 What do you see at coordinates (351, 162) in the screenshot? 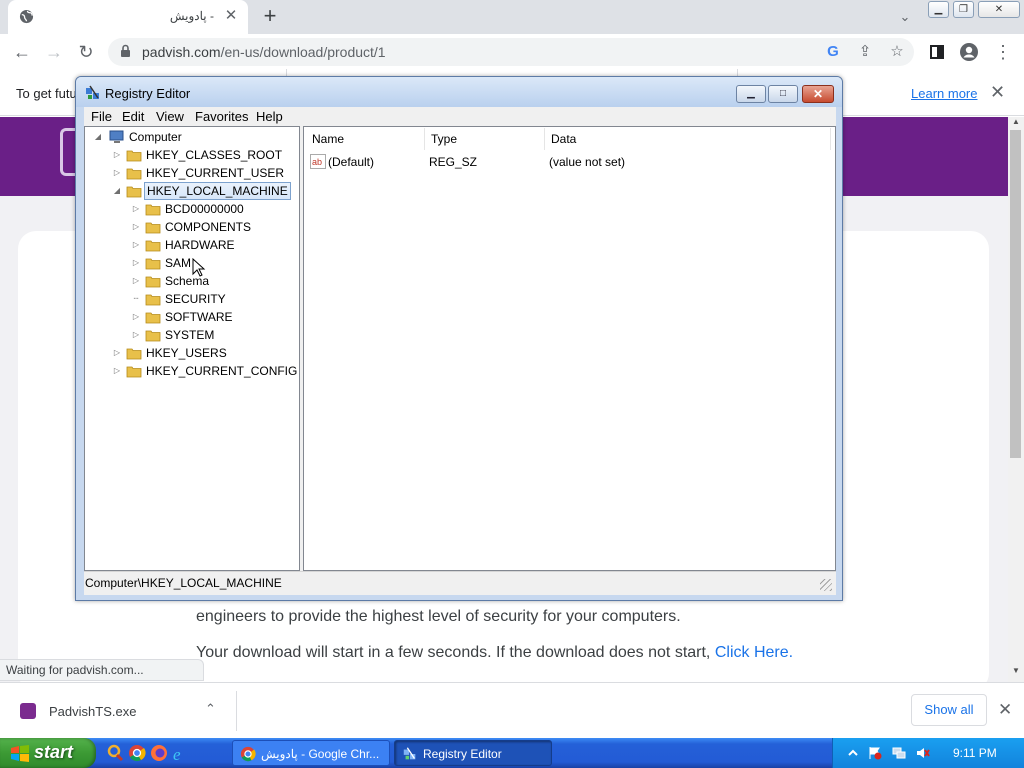
I see `value-name: (Default)` at bounding box center [351, 162].